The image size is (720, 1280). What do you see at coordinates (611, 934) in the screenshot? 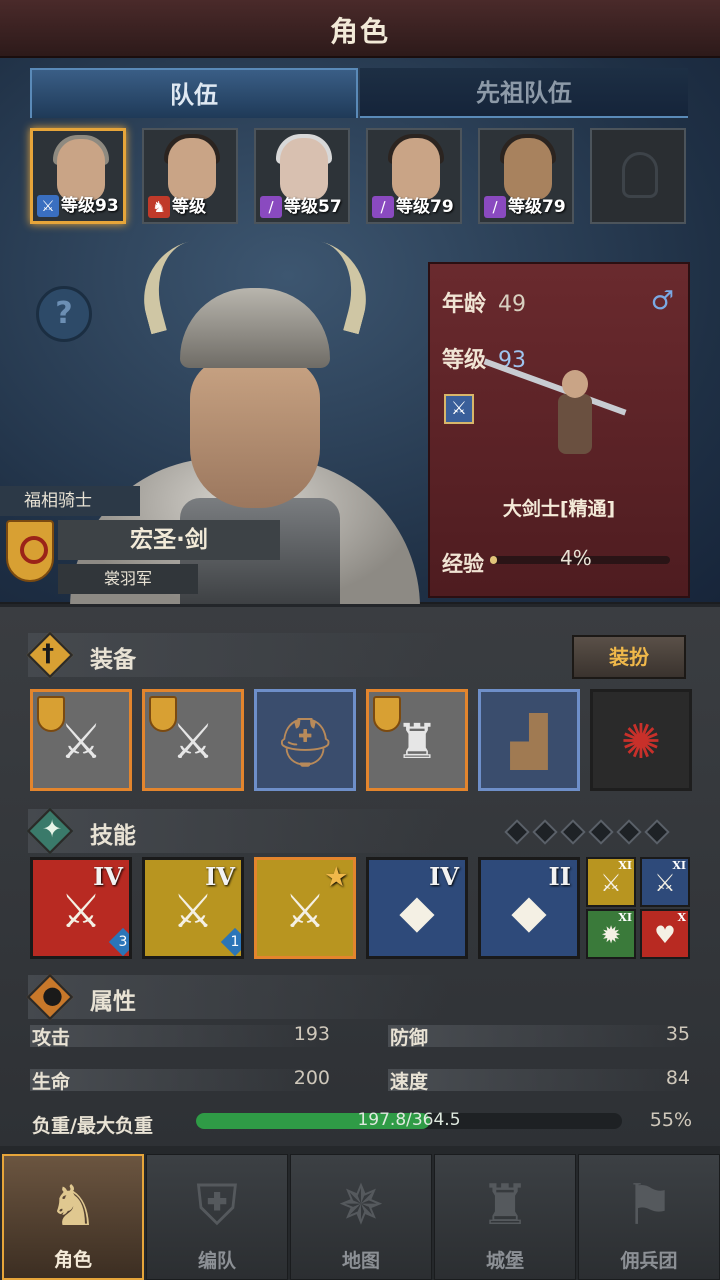
I see `passive-skill-3: ✹ XI` at bounding box center [611, 934].